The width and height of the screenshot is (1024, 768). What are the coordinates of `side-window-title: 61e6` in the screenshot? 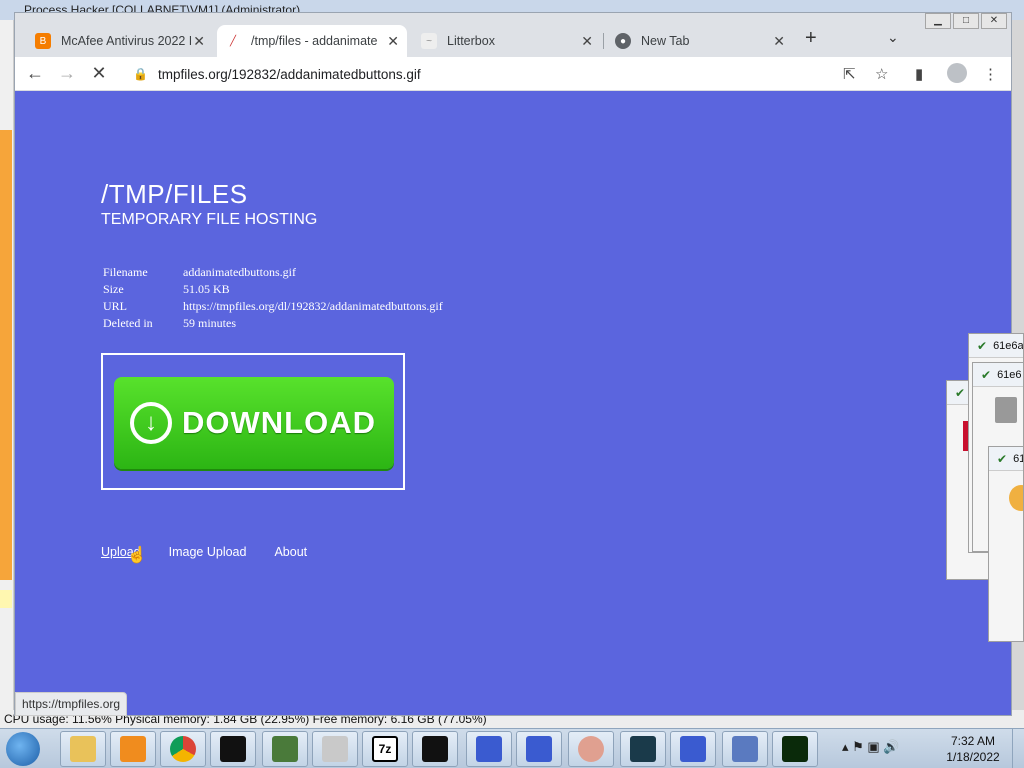 It's located at (1009, 374).